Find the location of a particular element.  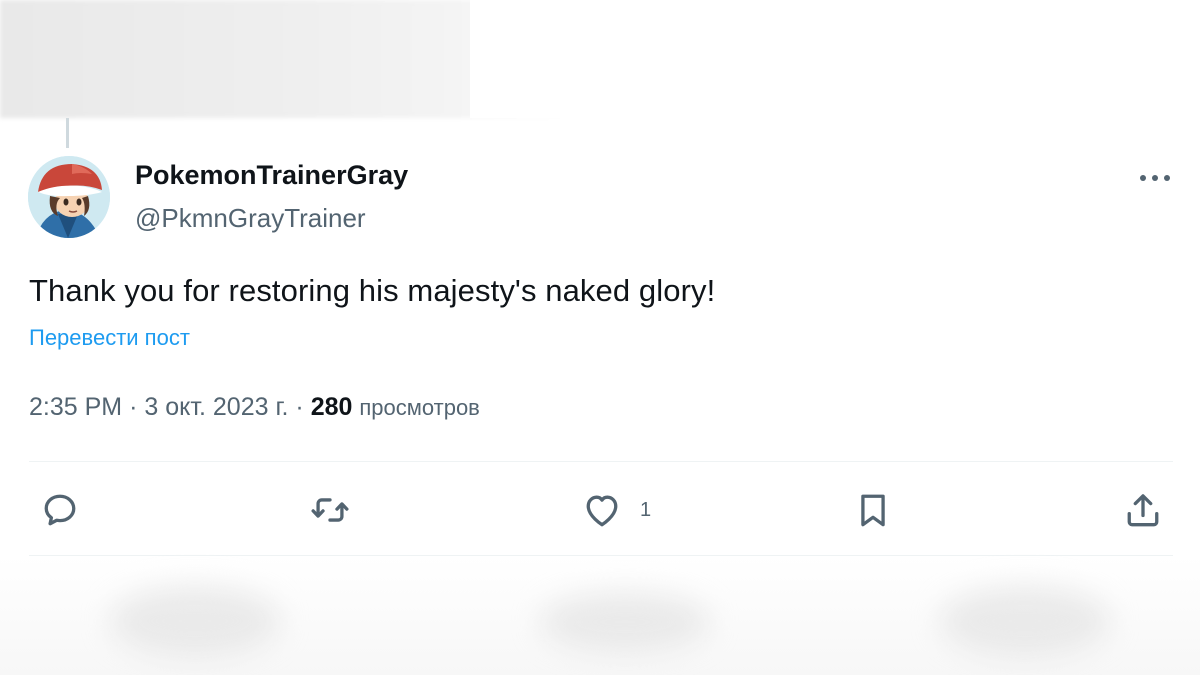

share-icon is located at coordinates (1143, 510).